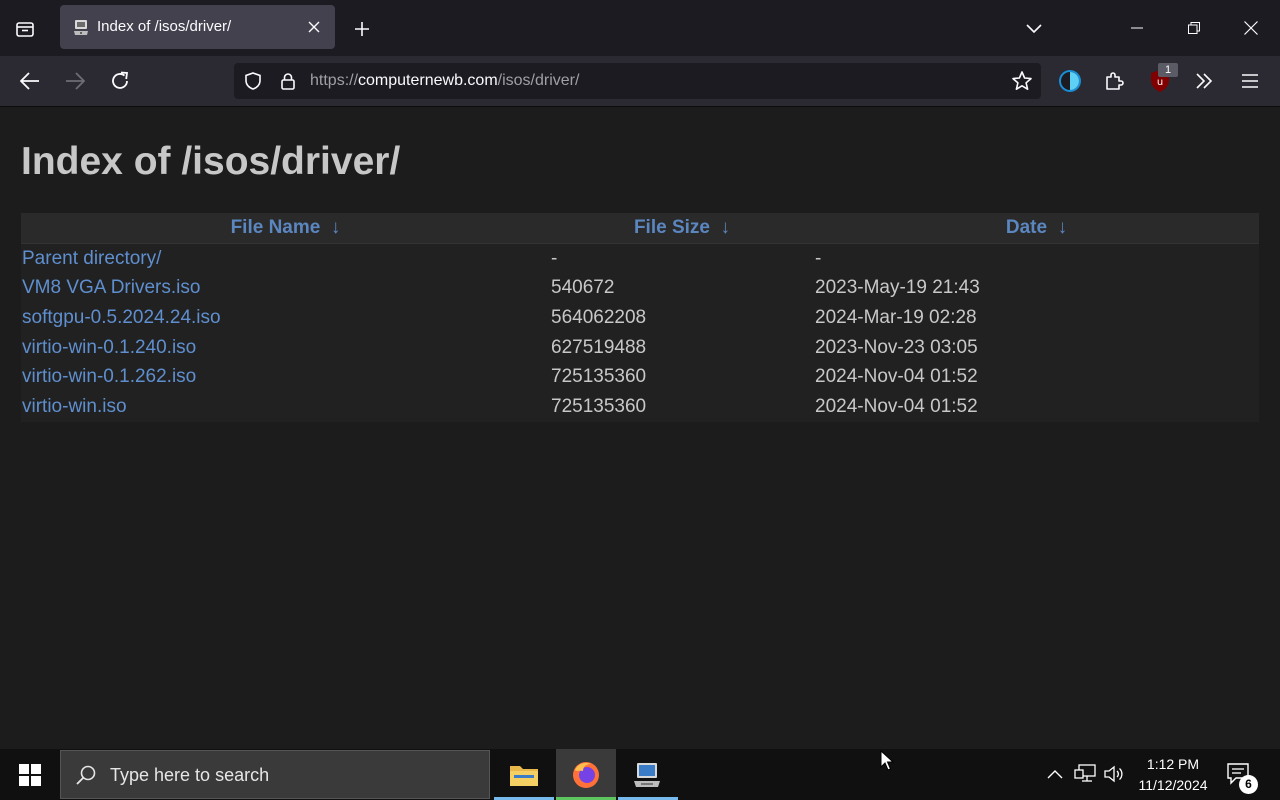  What do you see at coordinates (599, 406) in the screenshot?
I see `file-size-cell: 725135360` at bounding box center [599, 406].